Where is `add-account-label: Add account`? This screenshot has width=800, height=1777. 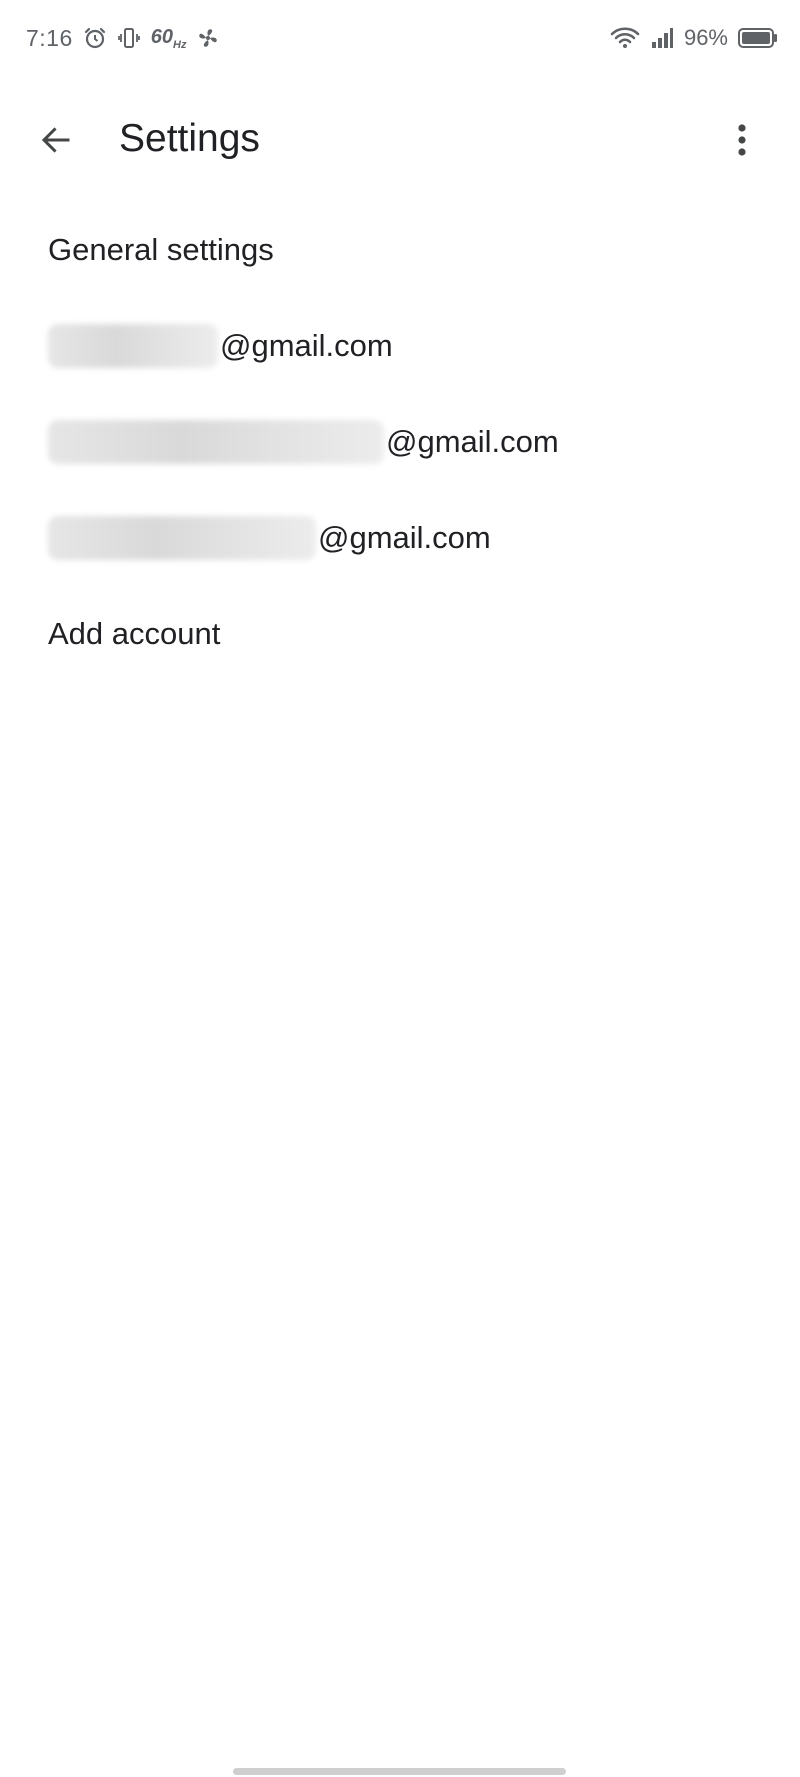 add-account-label: Add account is located at coordinates (134, 633).